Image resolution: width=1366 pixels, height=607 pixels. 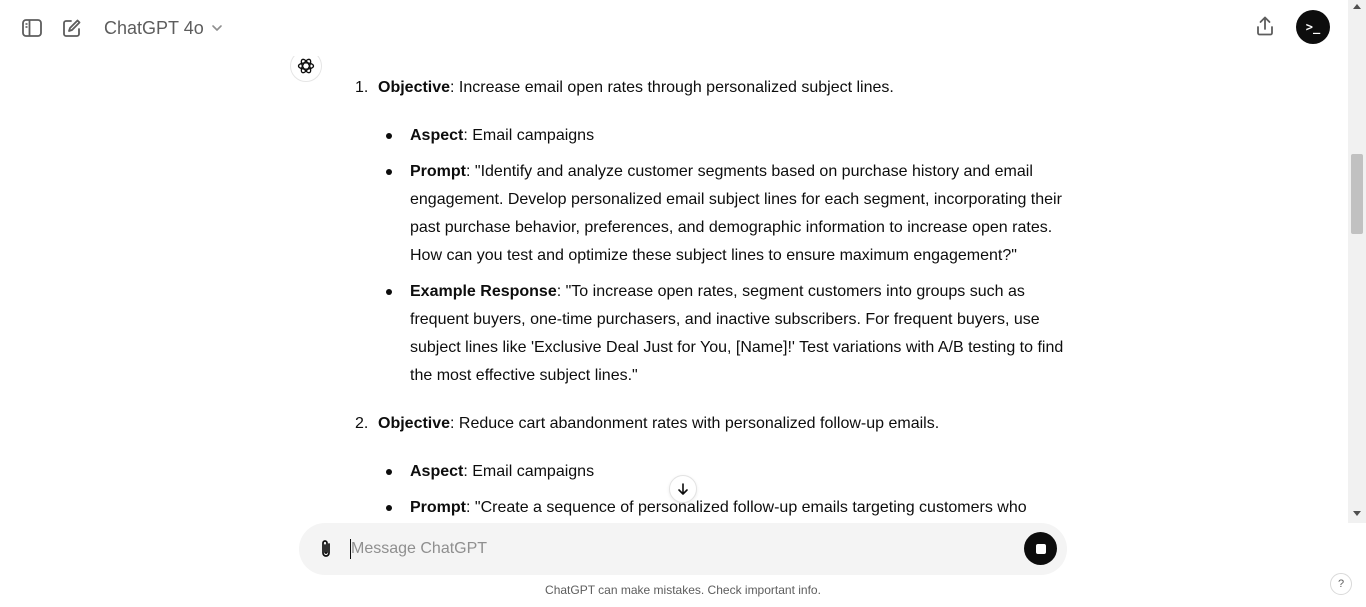 What do you see at coordinates (1357, 194) in the screenshot?
I see `scrollbar-thumb` at bounding box center [1357, 194].